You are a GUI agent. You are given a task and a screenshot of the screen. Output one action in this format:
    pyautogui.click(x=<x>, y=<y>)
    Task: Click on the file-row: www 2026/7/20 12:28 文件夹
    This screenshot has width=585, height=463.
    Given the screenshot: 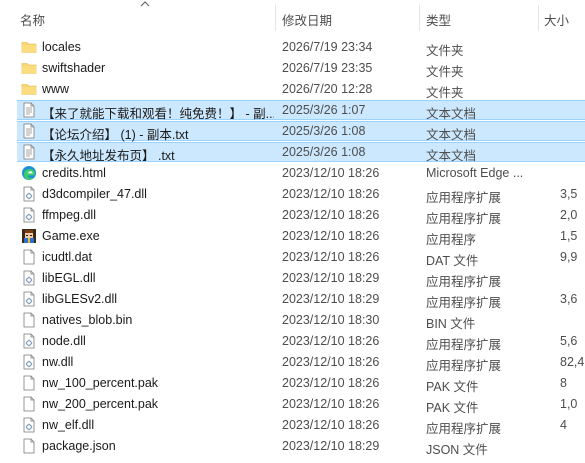 What is the action you would take?
    pyautogui.click(x=292, y=89)
    